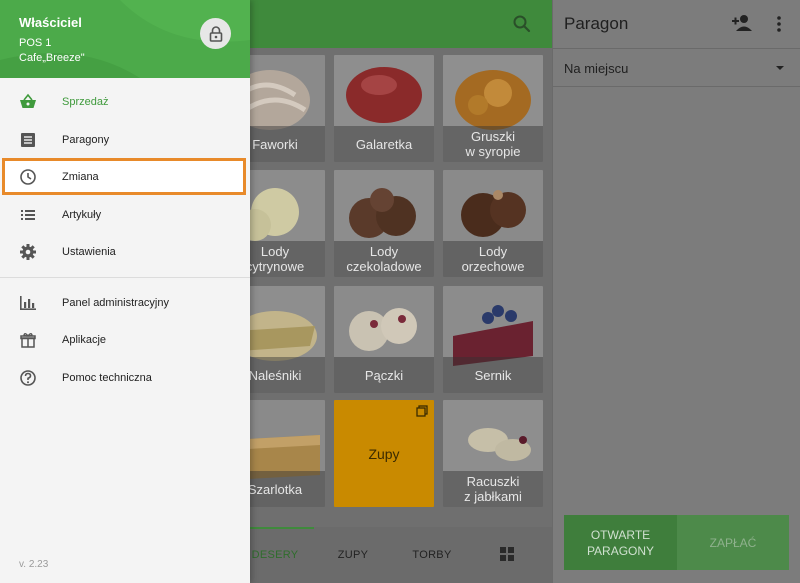 This screenshot has height=583, width=800. Describe the element at coordinates (493, 375) in the screenshot. I see `tile-label: Sernik` at that location.